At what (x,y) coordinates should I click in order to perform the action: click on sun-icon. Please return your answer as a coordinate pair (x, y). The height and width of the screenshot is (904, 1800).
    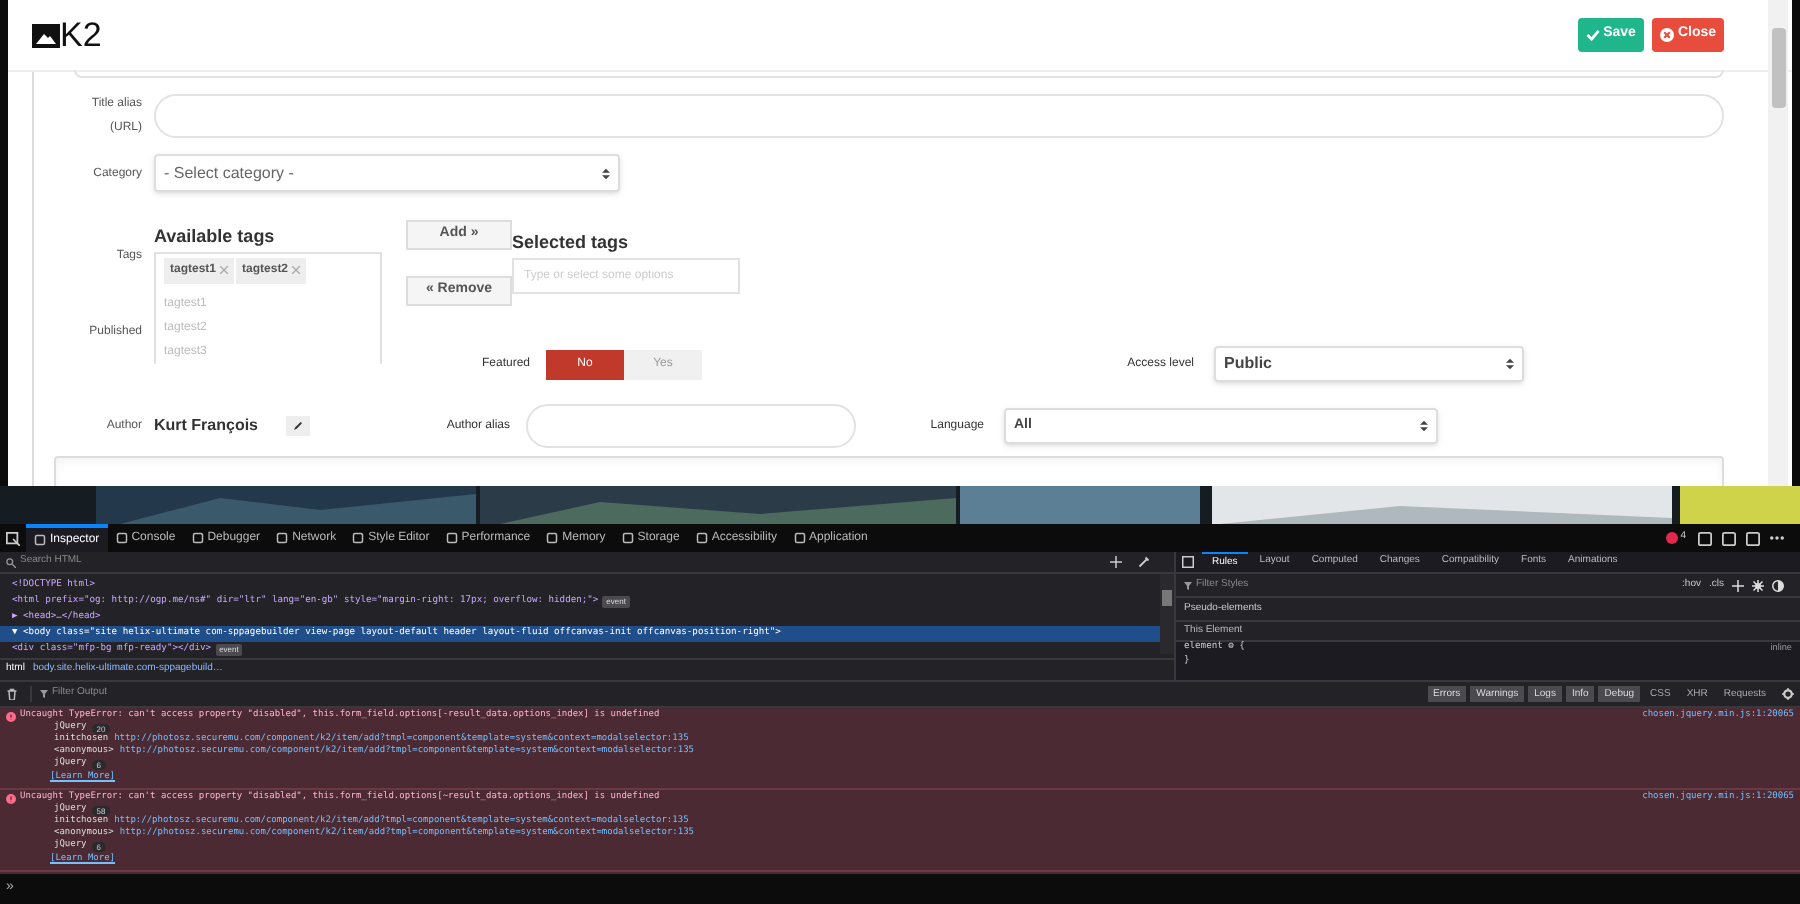
    Looking at the image, I should click on (1758, 585).